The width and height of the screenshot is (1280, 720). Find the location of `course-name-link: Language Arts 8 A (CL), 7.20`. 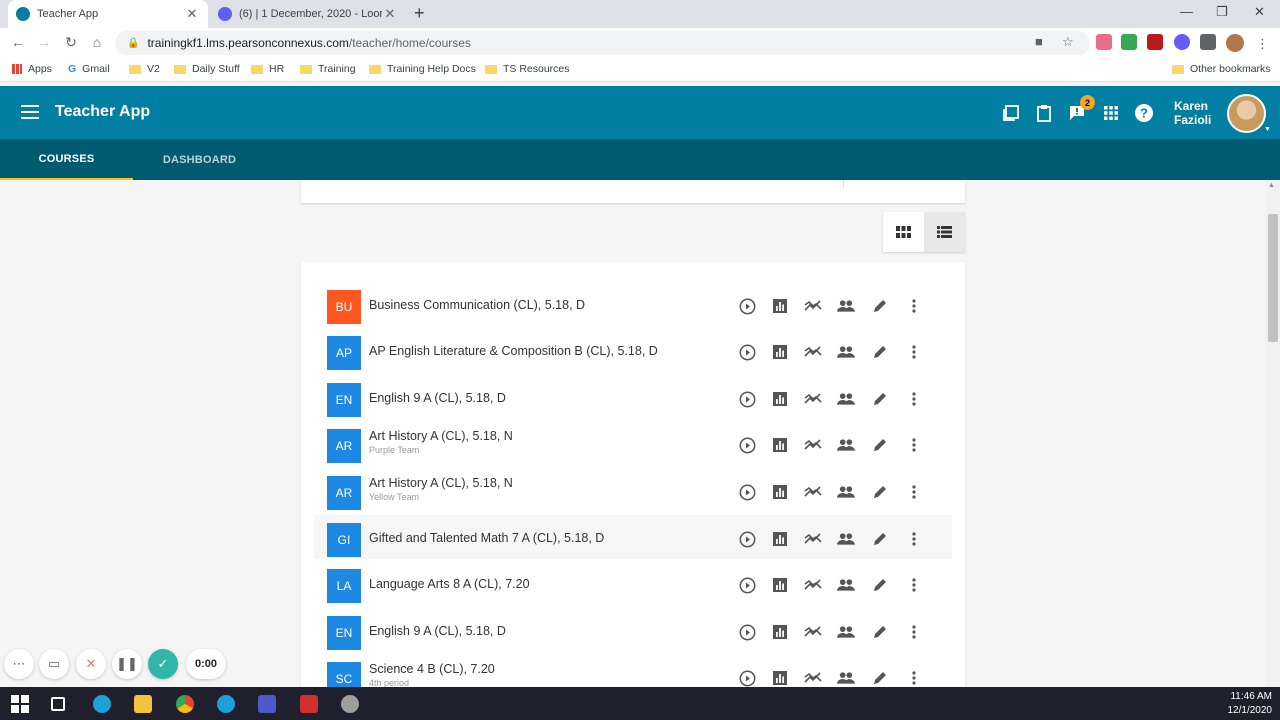

course-name-link: Language Arts 8 A (CL), 7.20 is located at coordinates (449, 584).